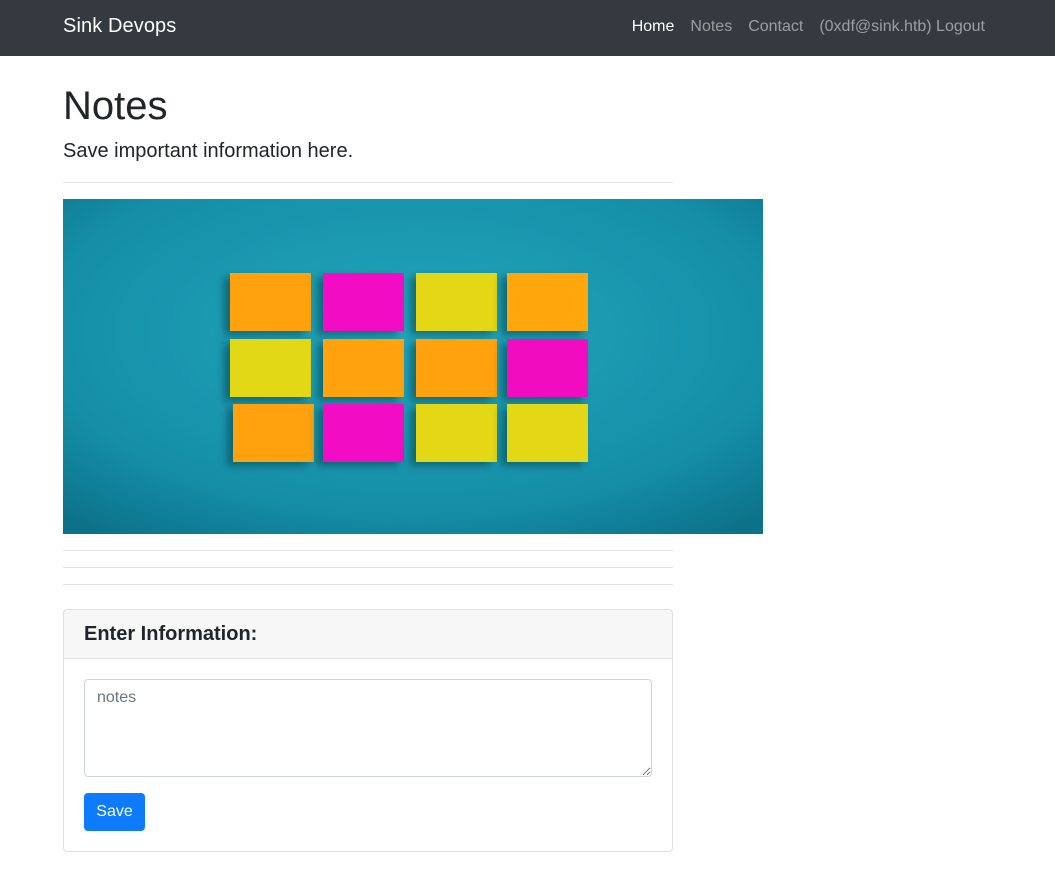 The width and height of the screenshot is (1055, 872). What do you see at coordinates (114, 812) in the screenshot?
I see `save-button: Save` at bounding box center [114, 812].